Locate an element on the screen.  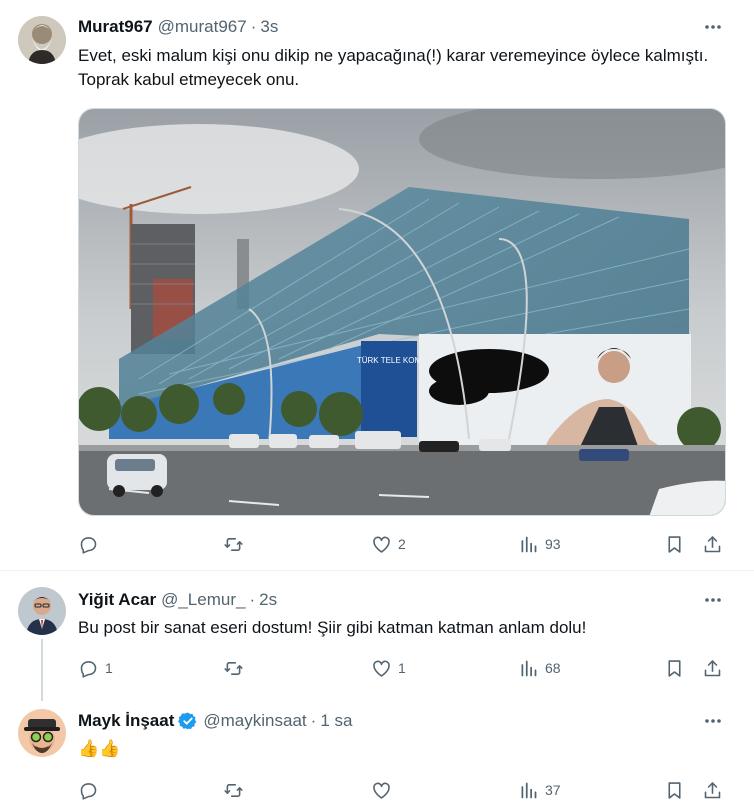
avatar-cartoon-image is located at coordinates (42, 733).